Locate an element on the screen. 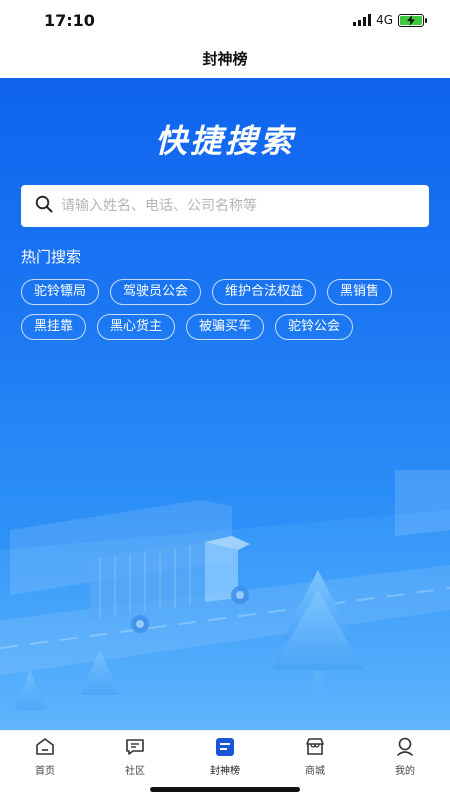  tab-profile: 我的 is located at coordinates (405, 754).